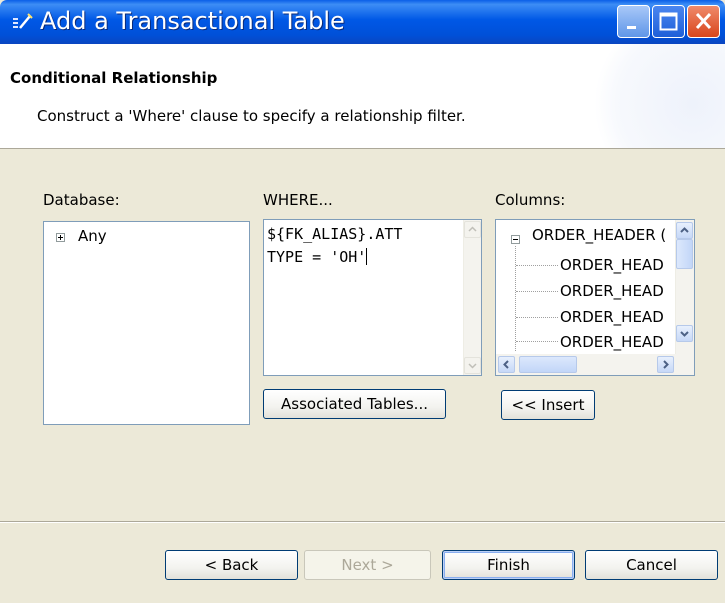 The height and width of the screenshot is (603, 725). I want to click on footer-separator, so click(362, 522).